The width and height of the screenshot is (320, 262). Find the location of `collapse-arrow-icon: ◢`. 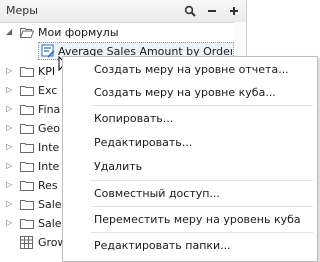

collapse-arrow-icon: ◢ is located at coordinates (11, 32).